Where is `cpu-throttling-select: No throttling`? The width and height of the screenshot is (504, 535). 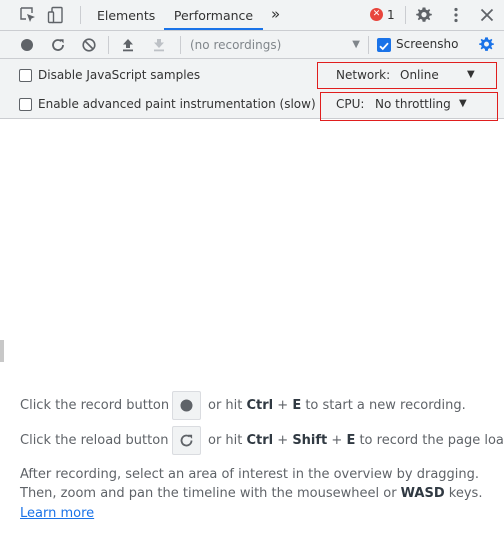 cpu-throttling-select: No throttling is located at coordinates (413, 104).